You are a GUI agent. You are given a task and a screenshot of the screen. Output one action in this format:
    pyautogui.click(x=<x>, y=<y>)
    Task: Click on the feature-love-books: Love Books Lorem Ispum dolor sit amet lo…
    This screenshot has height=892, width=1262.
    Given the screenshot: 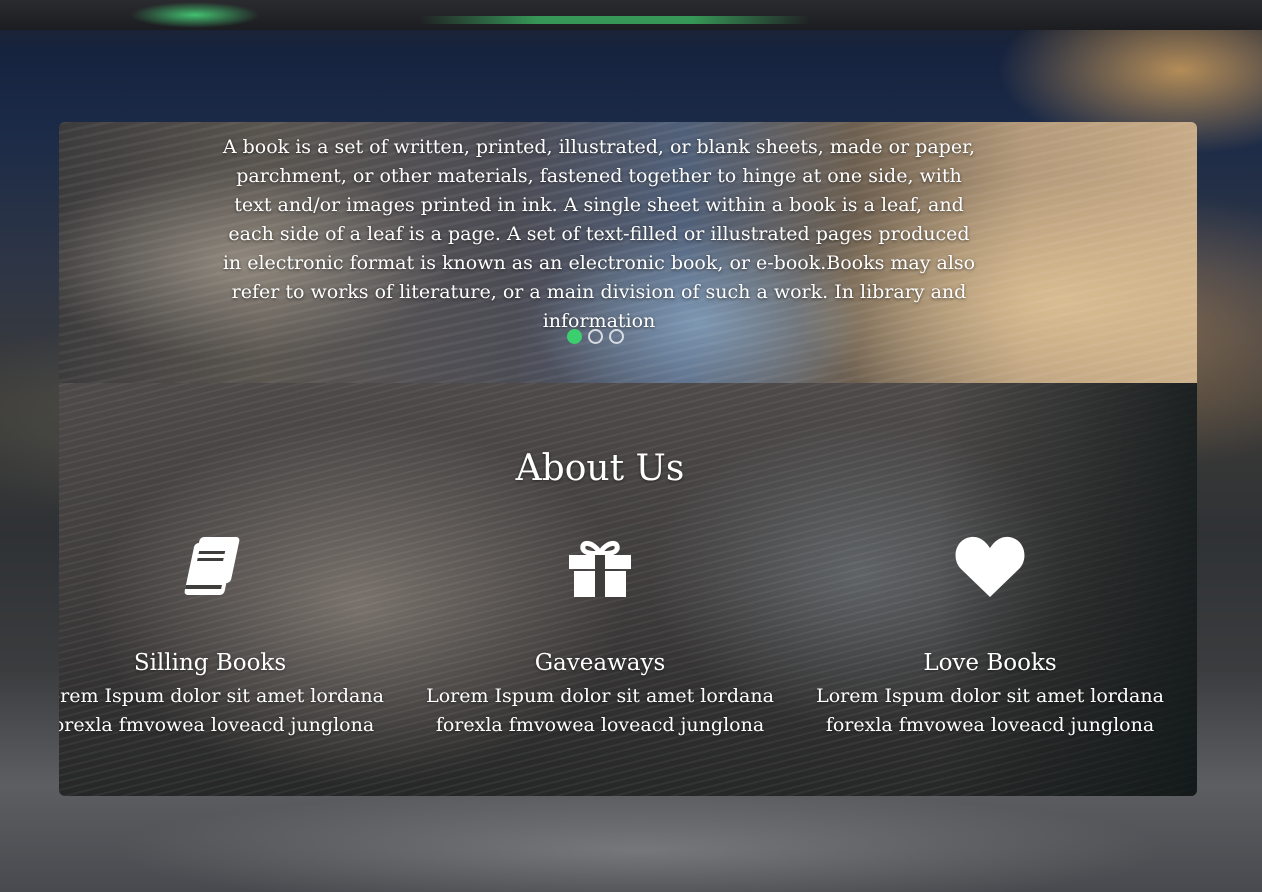 What is the action you would take?
    pyautogui.click(x=990, y=636)
    